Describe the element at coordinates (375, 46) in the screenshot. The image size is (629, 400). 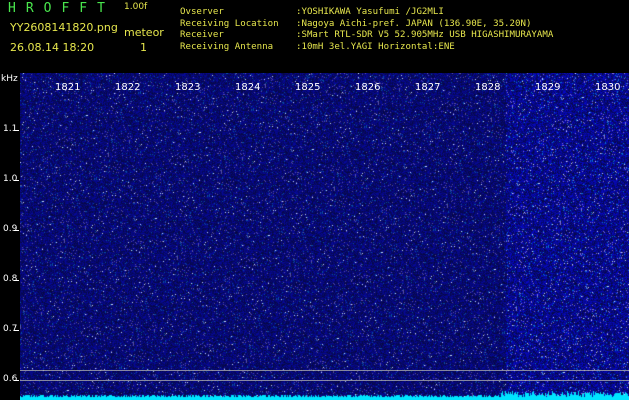
I see `info-value: :10mH 3el.YAGI Horizontal:ENE` at that location.